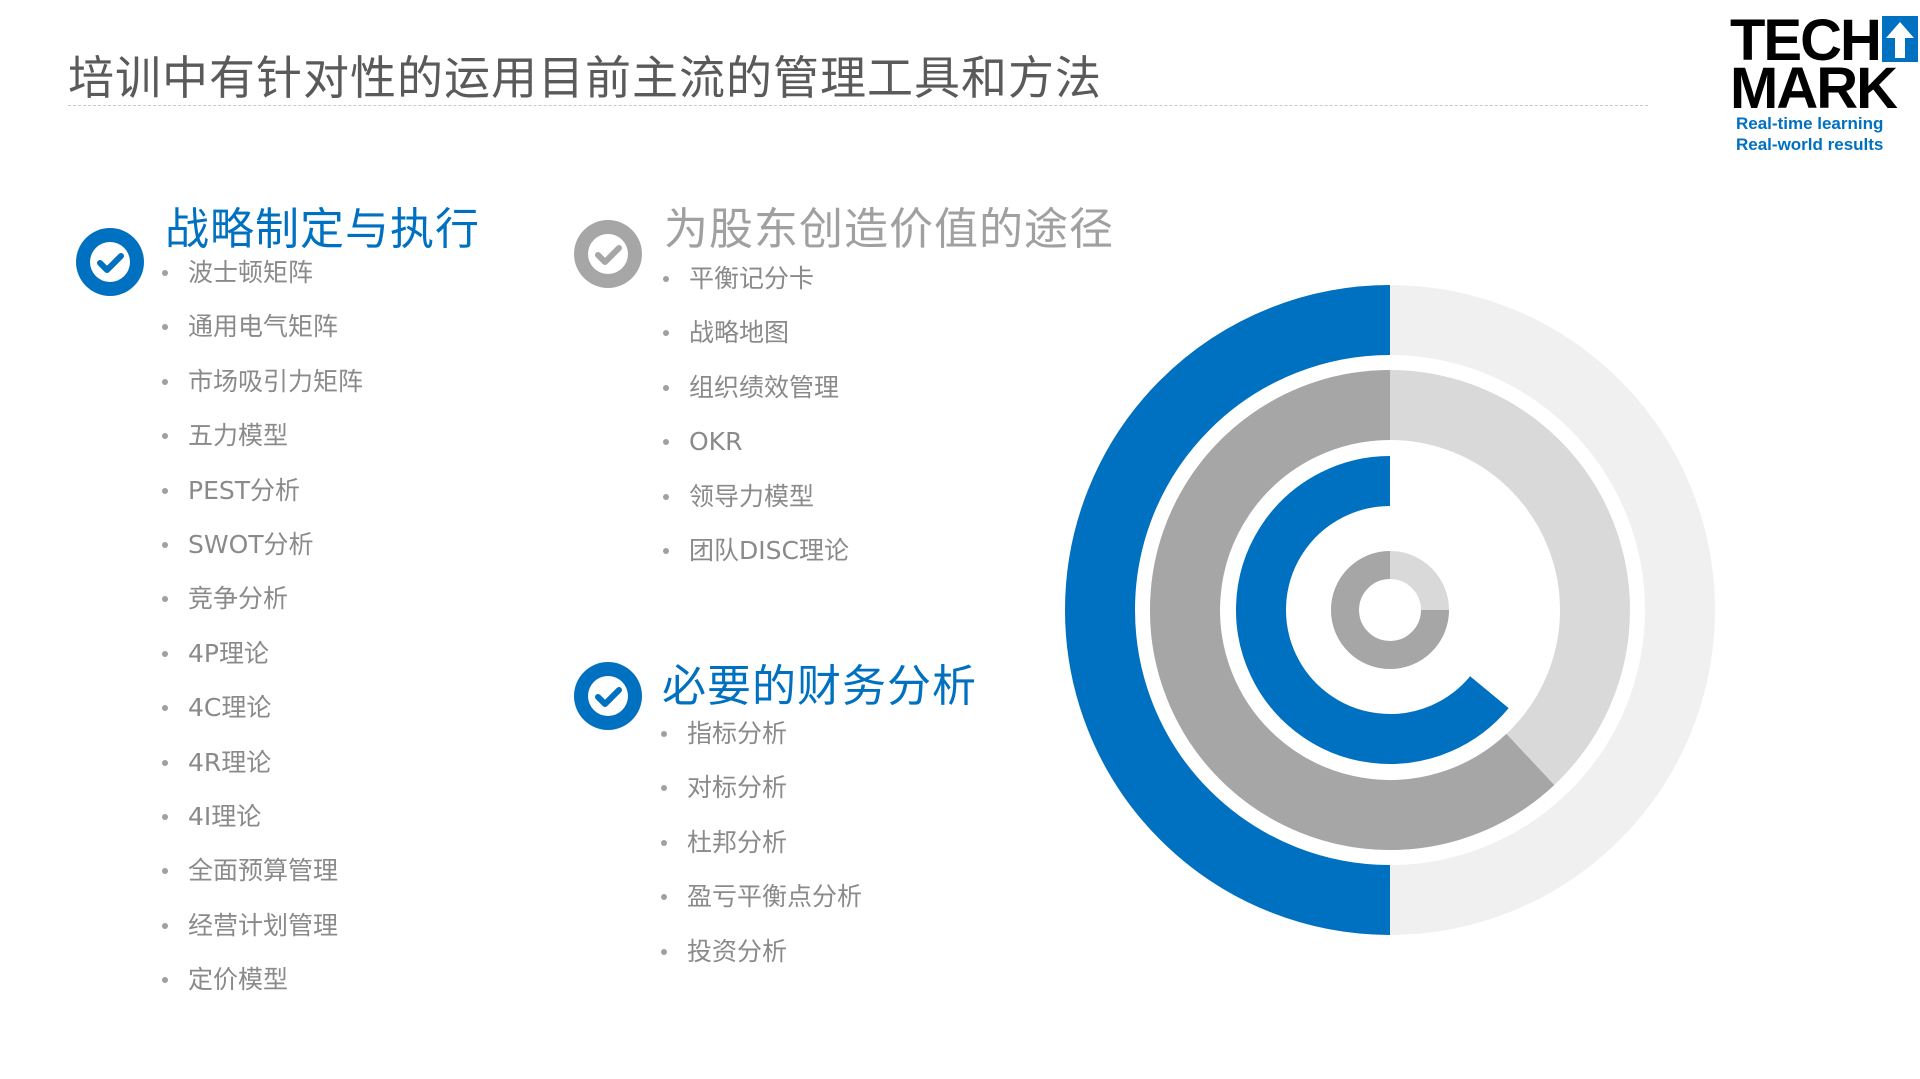 The width and height of the screenshot is (1920, 1079). I want to click on list-item: 竞争分析, so click(262, 611).